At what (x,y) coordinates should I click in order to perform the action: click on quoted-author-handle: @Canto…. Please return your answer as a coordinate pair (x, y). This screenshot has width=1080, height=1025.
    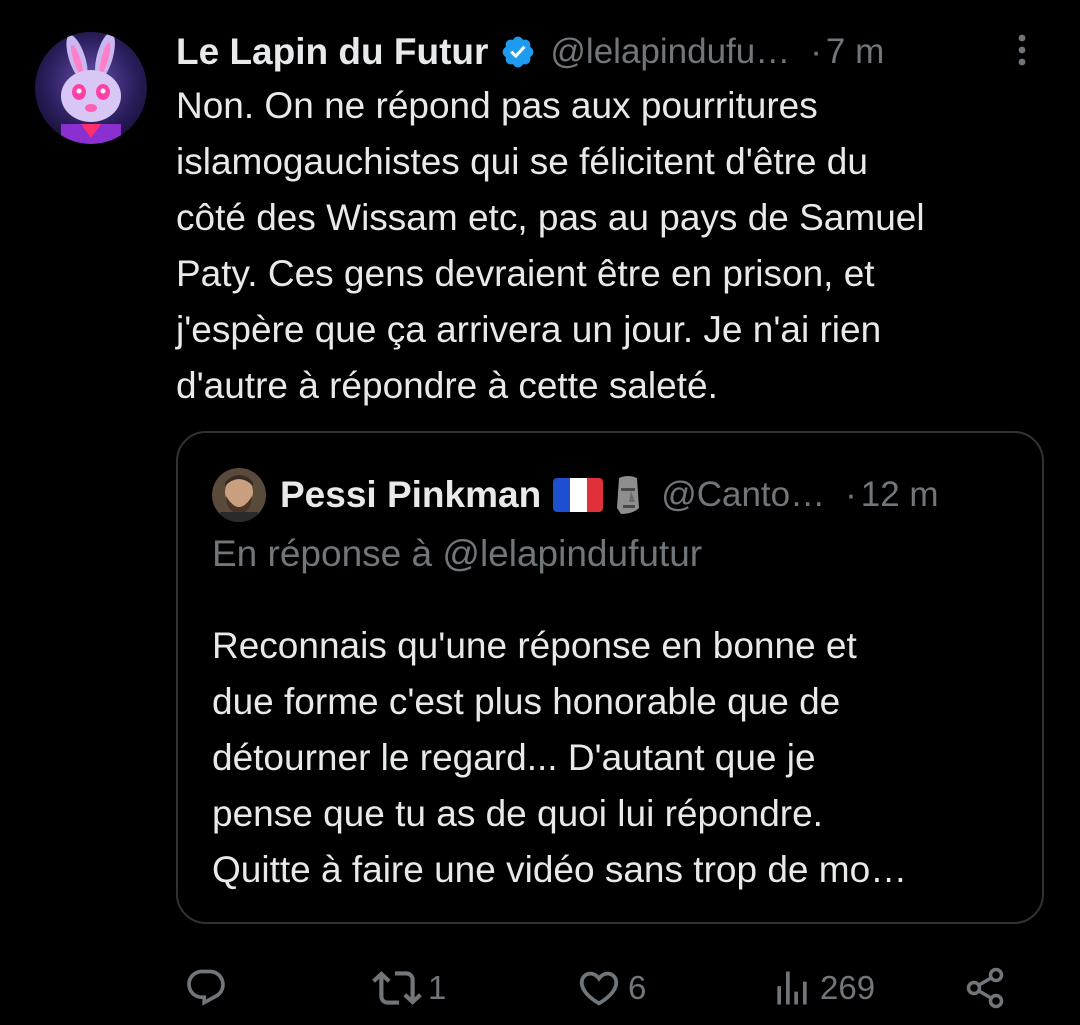
    Looking at the image, I should click on (743, 495).